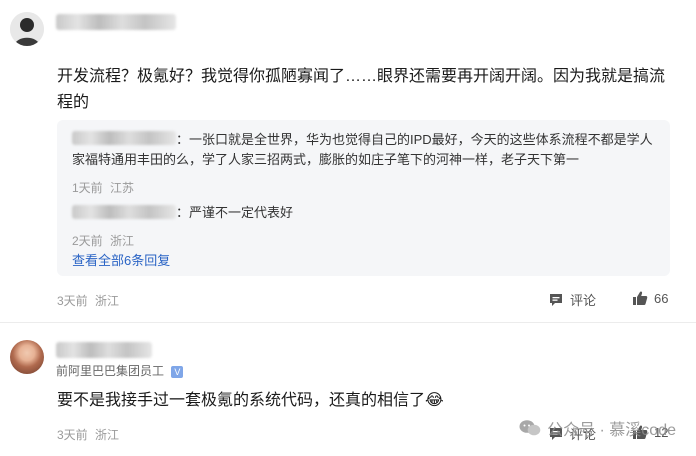 This screenshot has height=456, width=696. I want to click on reply-location: 浙江, so click(122, 241).